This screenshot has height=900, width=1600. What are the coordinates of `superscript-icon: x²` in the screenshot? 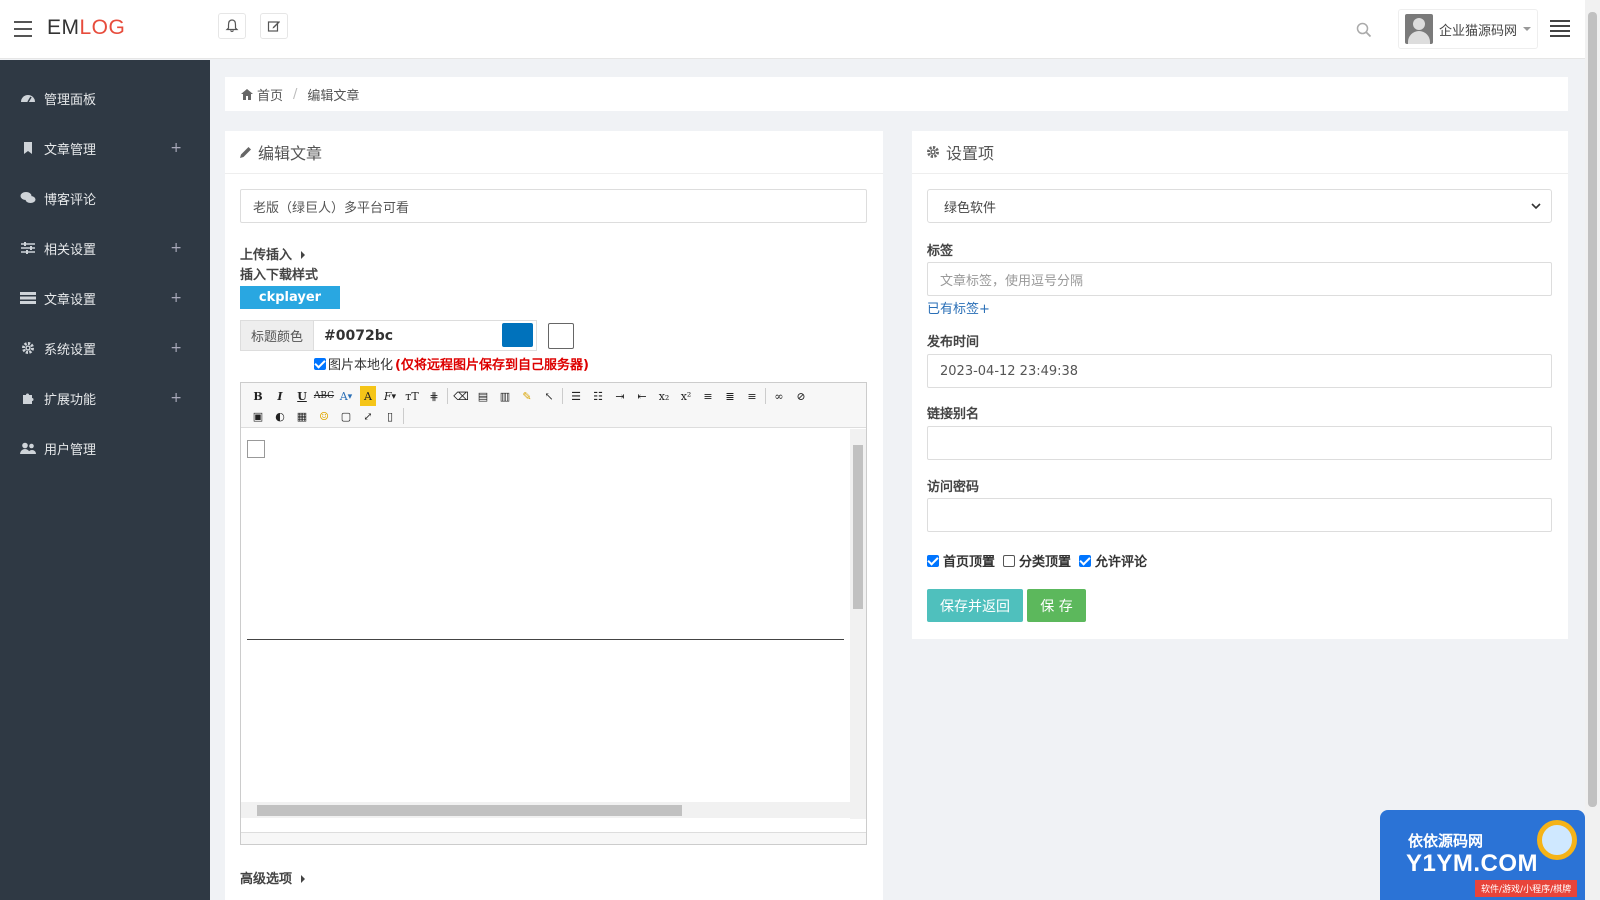 It's located at (686, 396).